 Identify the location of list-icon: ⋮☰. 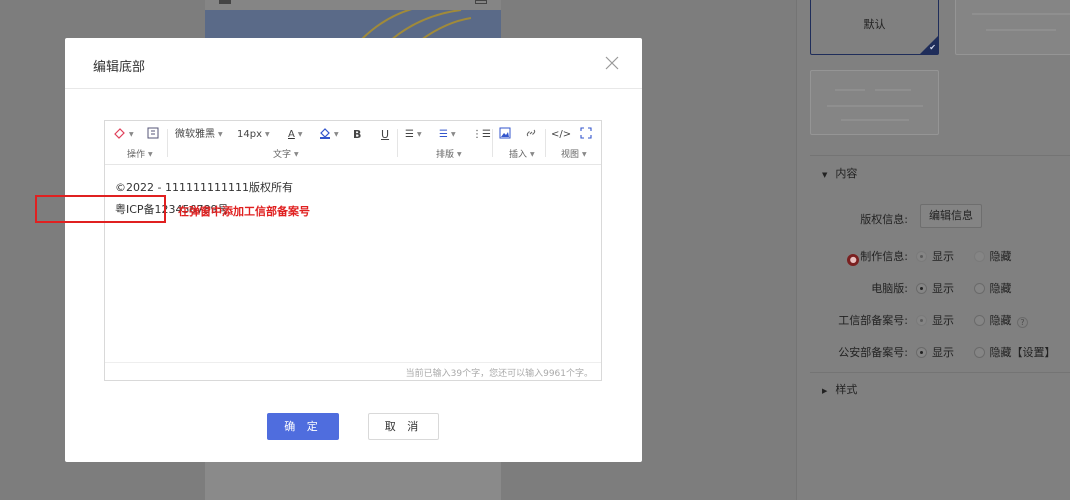
(481, 135).